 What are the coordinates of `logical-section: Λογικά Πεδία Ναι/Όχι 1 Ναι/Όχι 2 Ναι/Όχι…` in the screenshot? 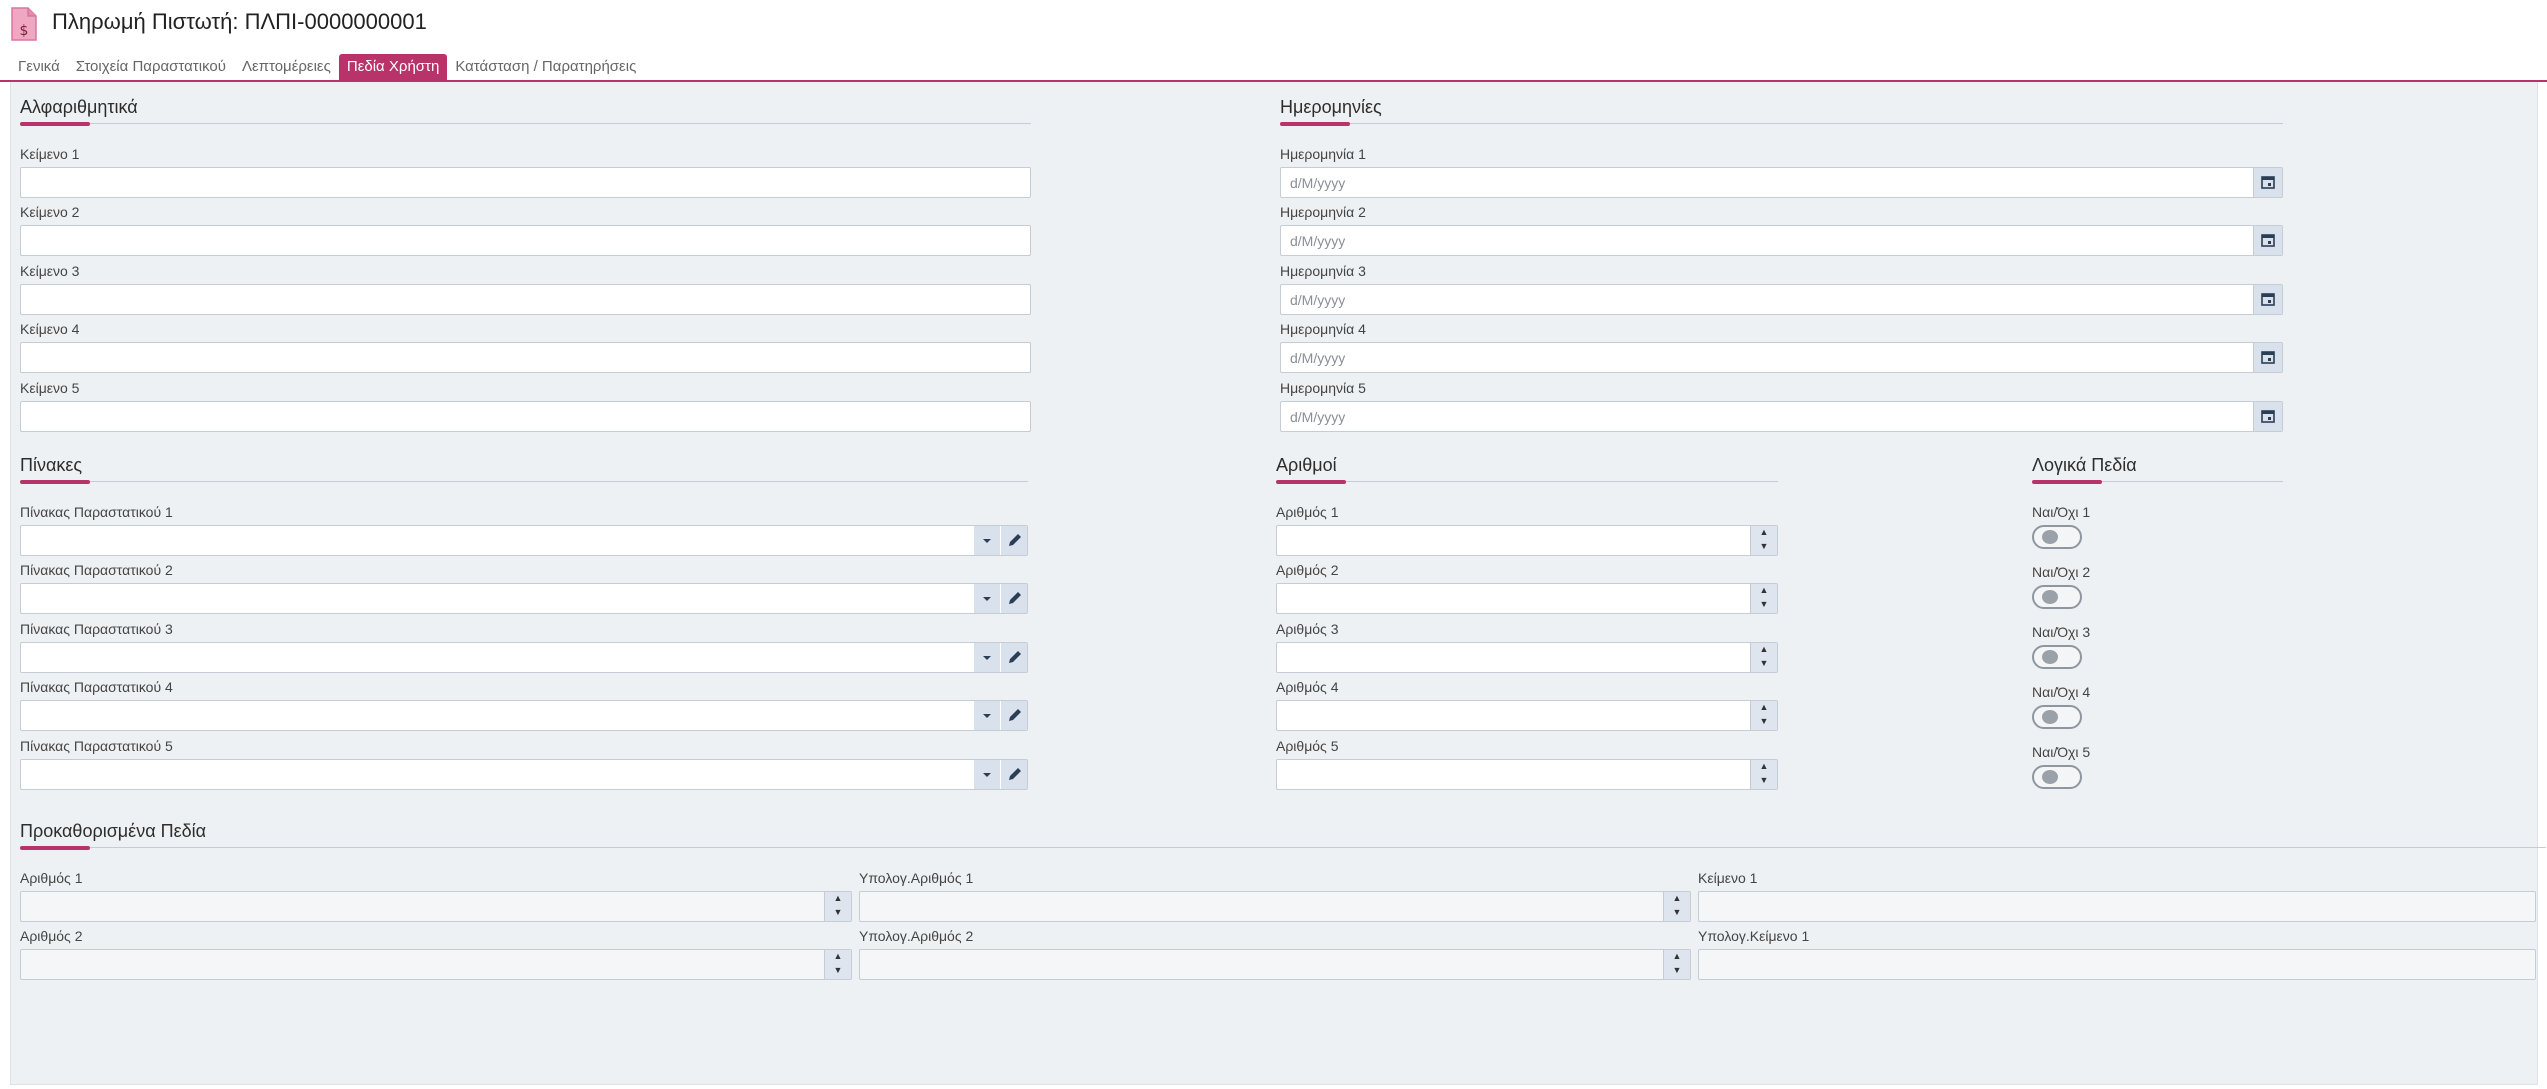 It's located at (2157, 629).